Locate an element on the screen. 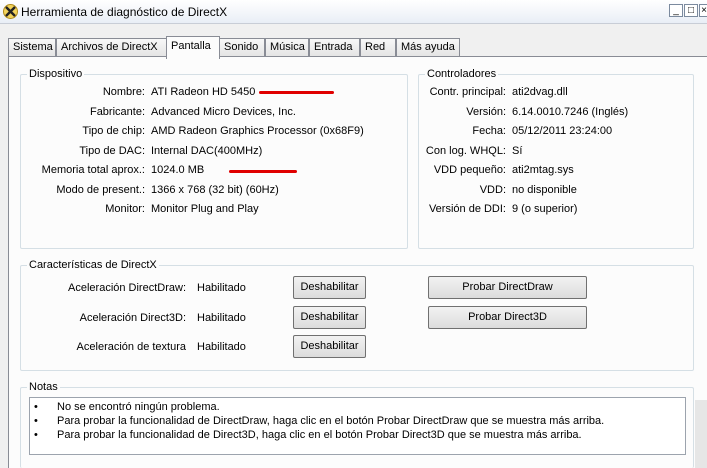  chip-type-value: AMD Radeon Graphics Processor (0x68F9) is located at coordinates (257, 131).